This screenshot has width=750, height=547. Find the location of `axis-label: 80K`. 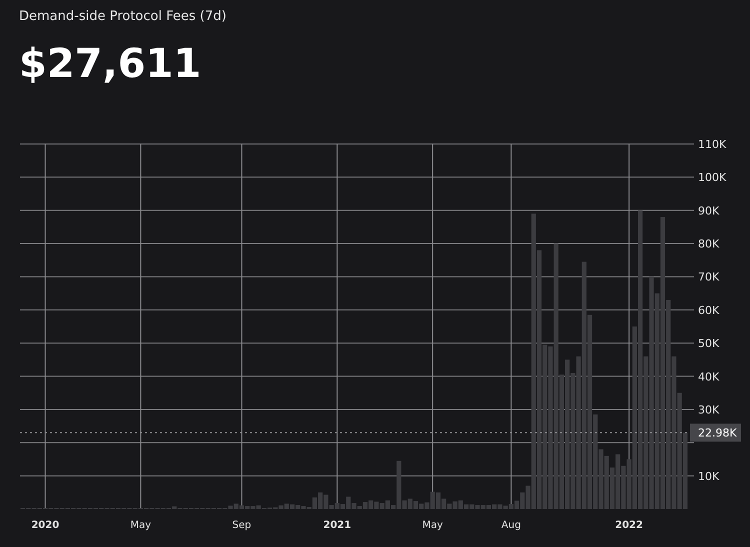

axis-label: 80K is located at coordinates (709, 244).